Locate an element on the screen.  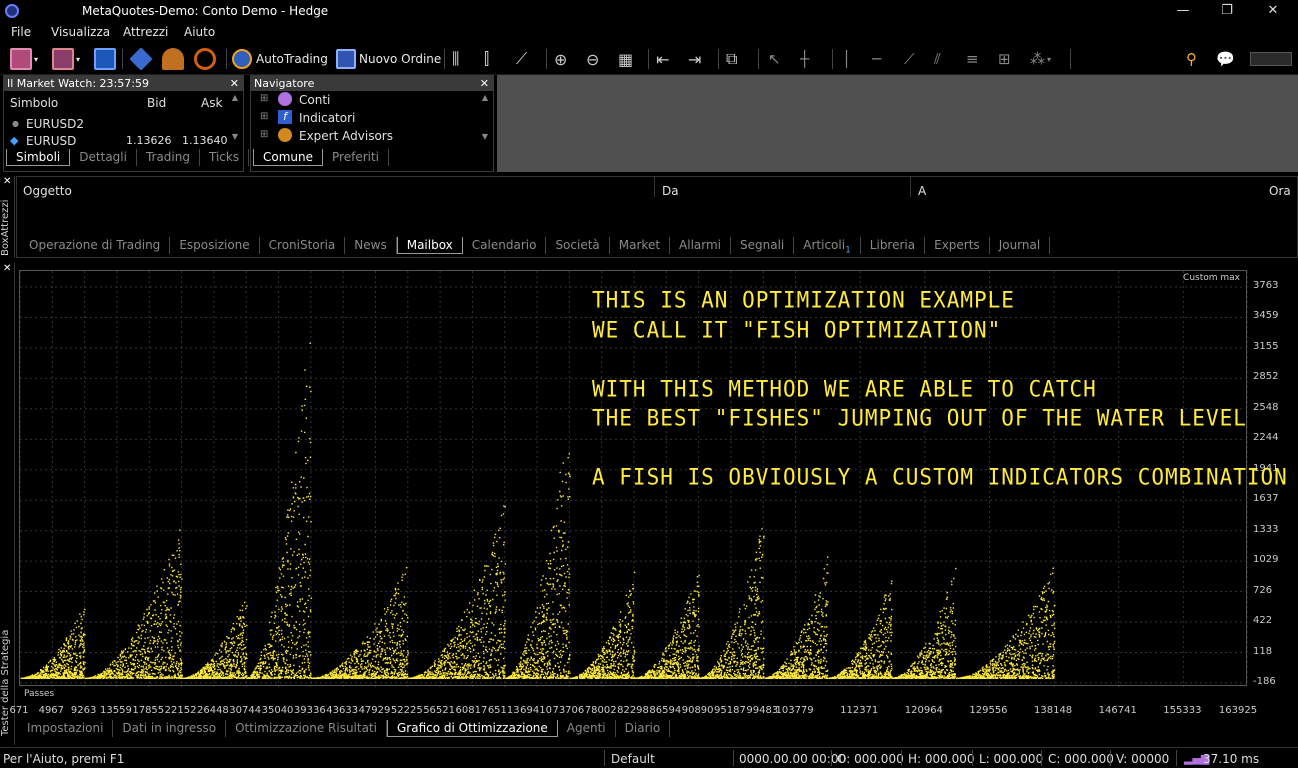
candlestick-button: ⫿ is located at coordinates (486, 59).